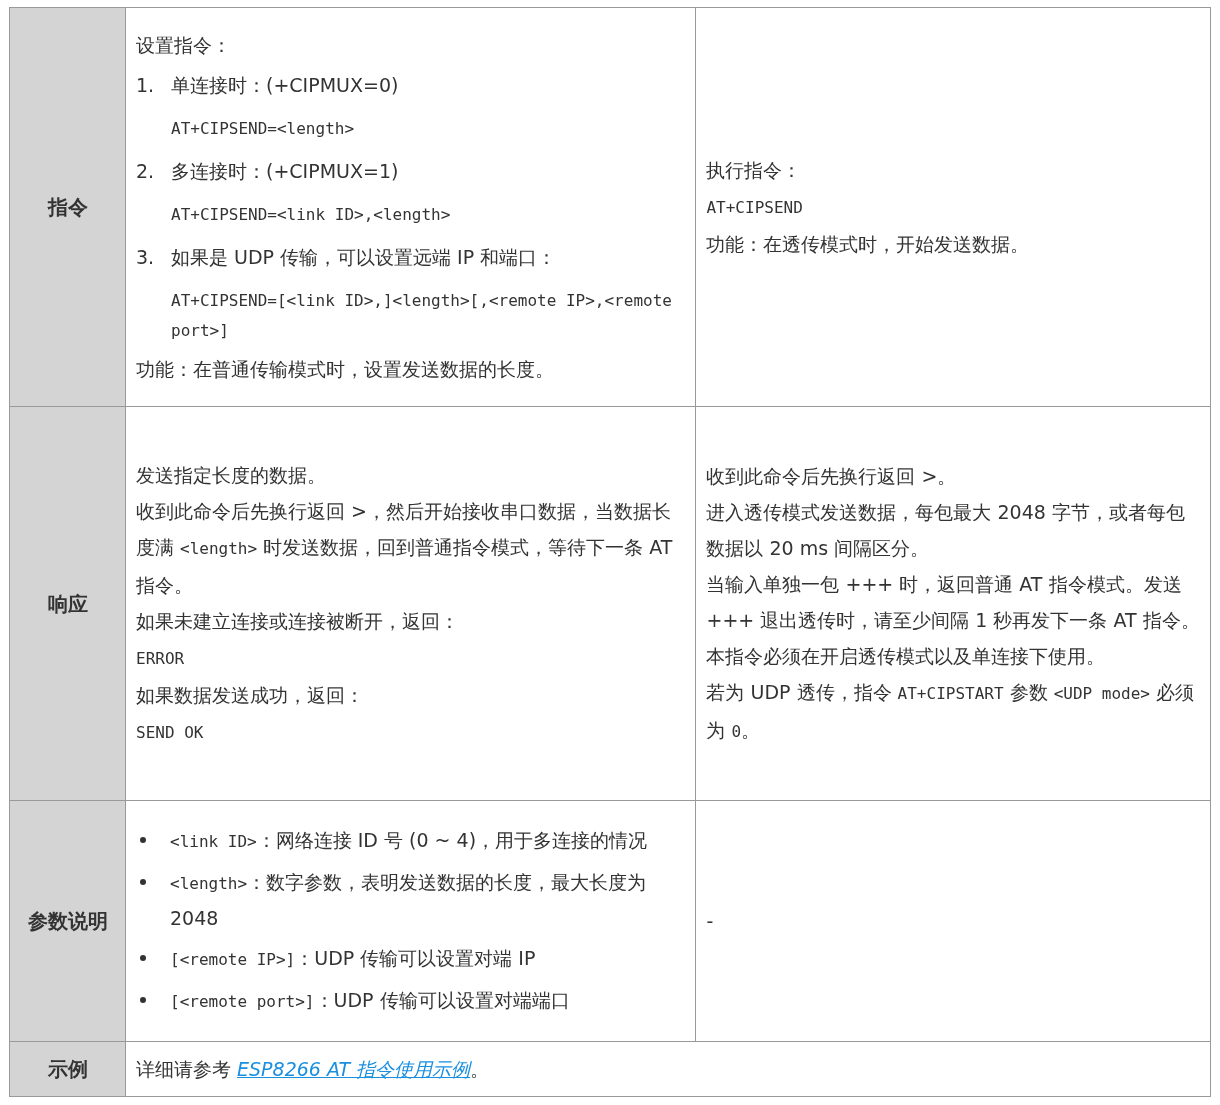  Describe the element at coordinates (370, 1000) in the screenshot. I see `bullet-text: [<remote port>]：UDP 传输可以设置对端端口` at that location.